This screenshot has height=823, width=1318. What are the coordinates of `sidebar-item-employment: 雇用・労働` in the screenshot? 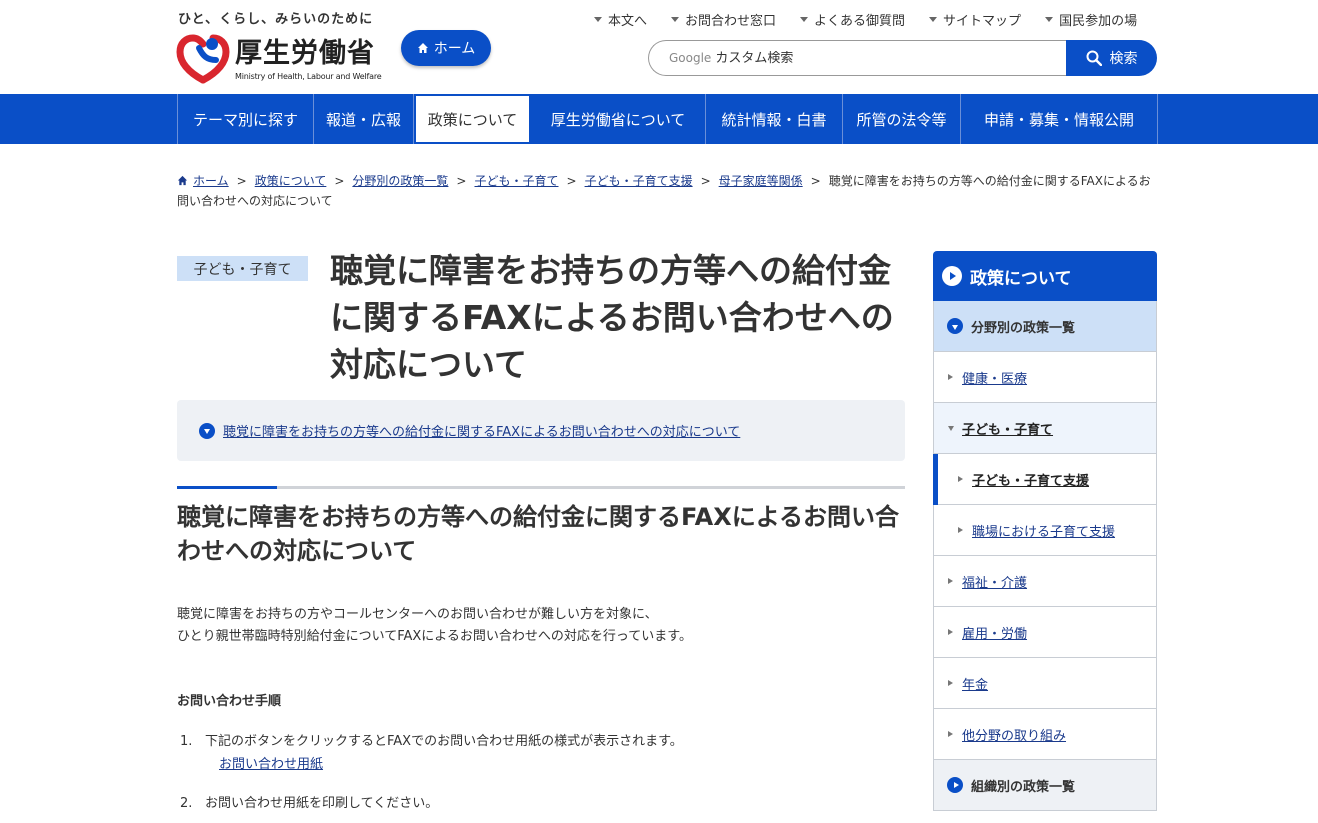 It's located at (1045, 632).